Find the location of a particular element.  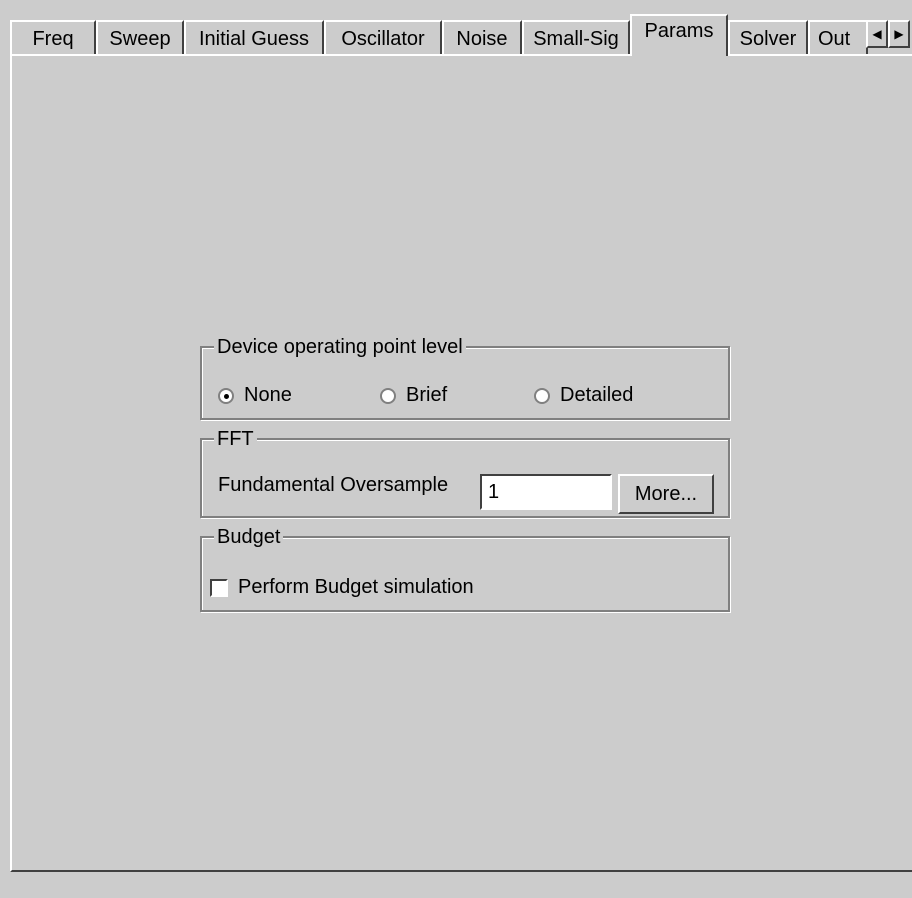

tab-oscillator: Oscillator is located at coordinates (383, 37).